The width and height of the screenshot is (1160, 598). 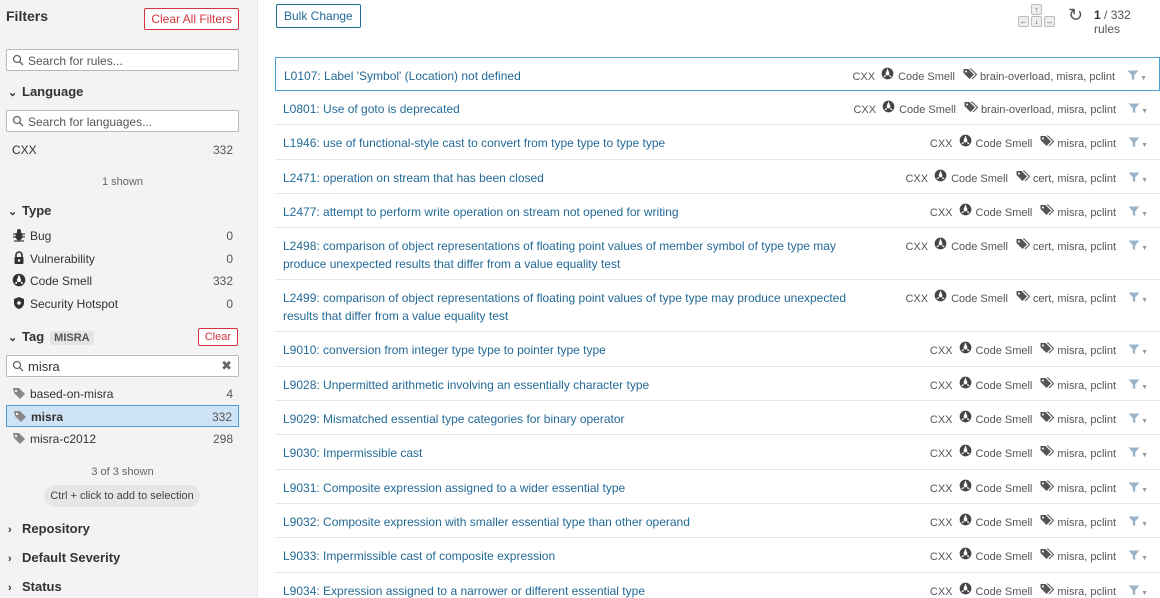 I want to click on reload-icon: ↻, so click(x=1075, y=15).